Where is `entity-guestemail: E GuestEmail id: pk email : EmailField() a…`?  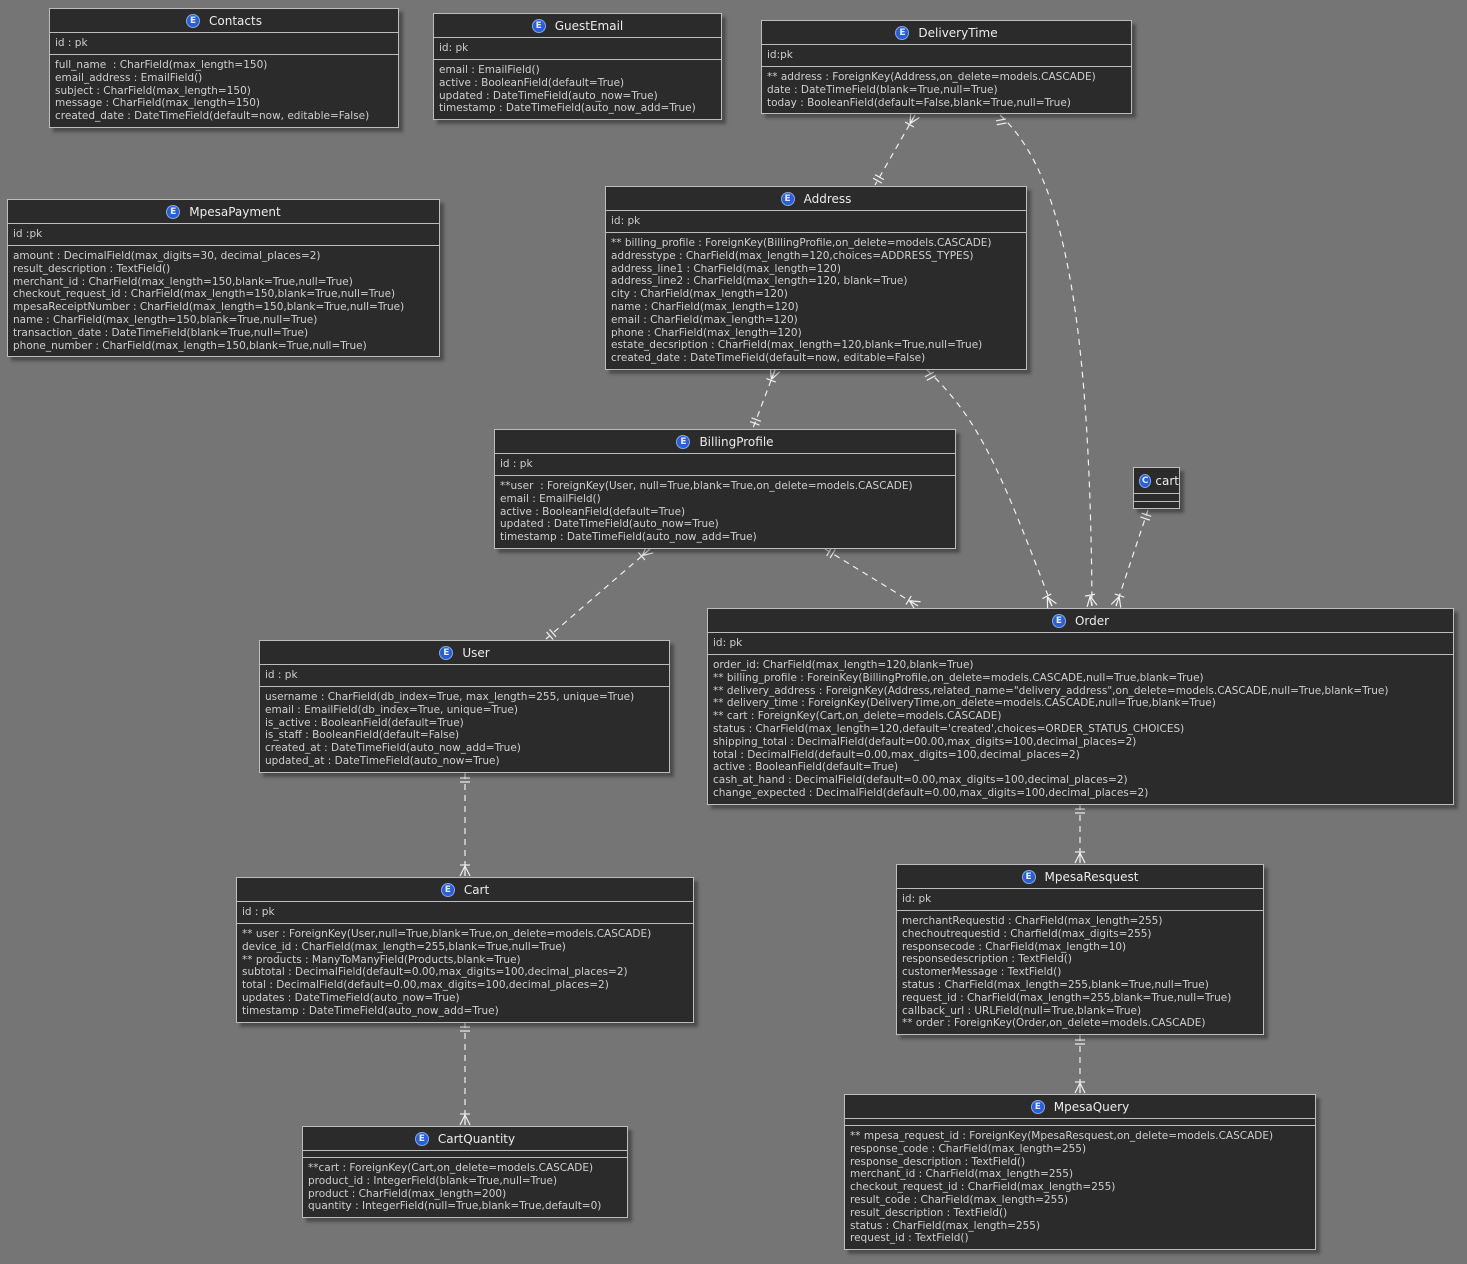 entity-guestemail: E GuestEmail id: pk email : EmailField() a… is located at coordinates (577, 67).